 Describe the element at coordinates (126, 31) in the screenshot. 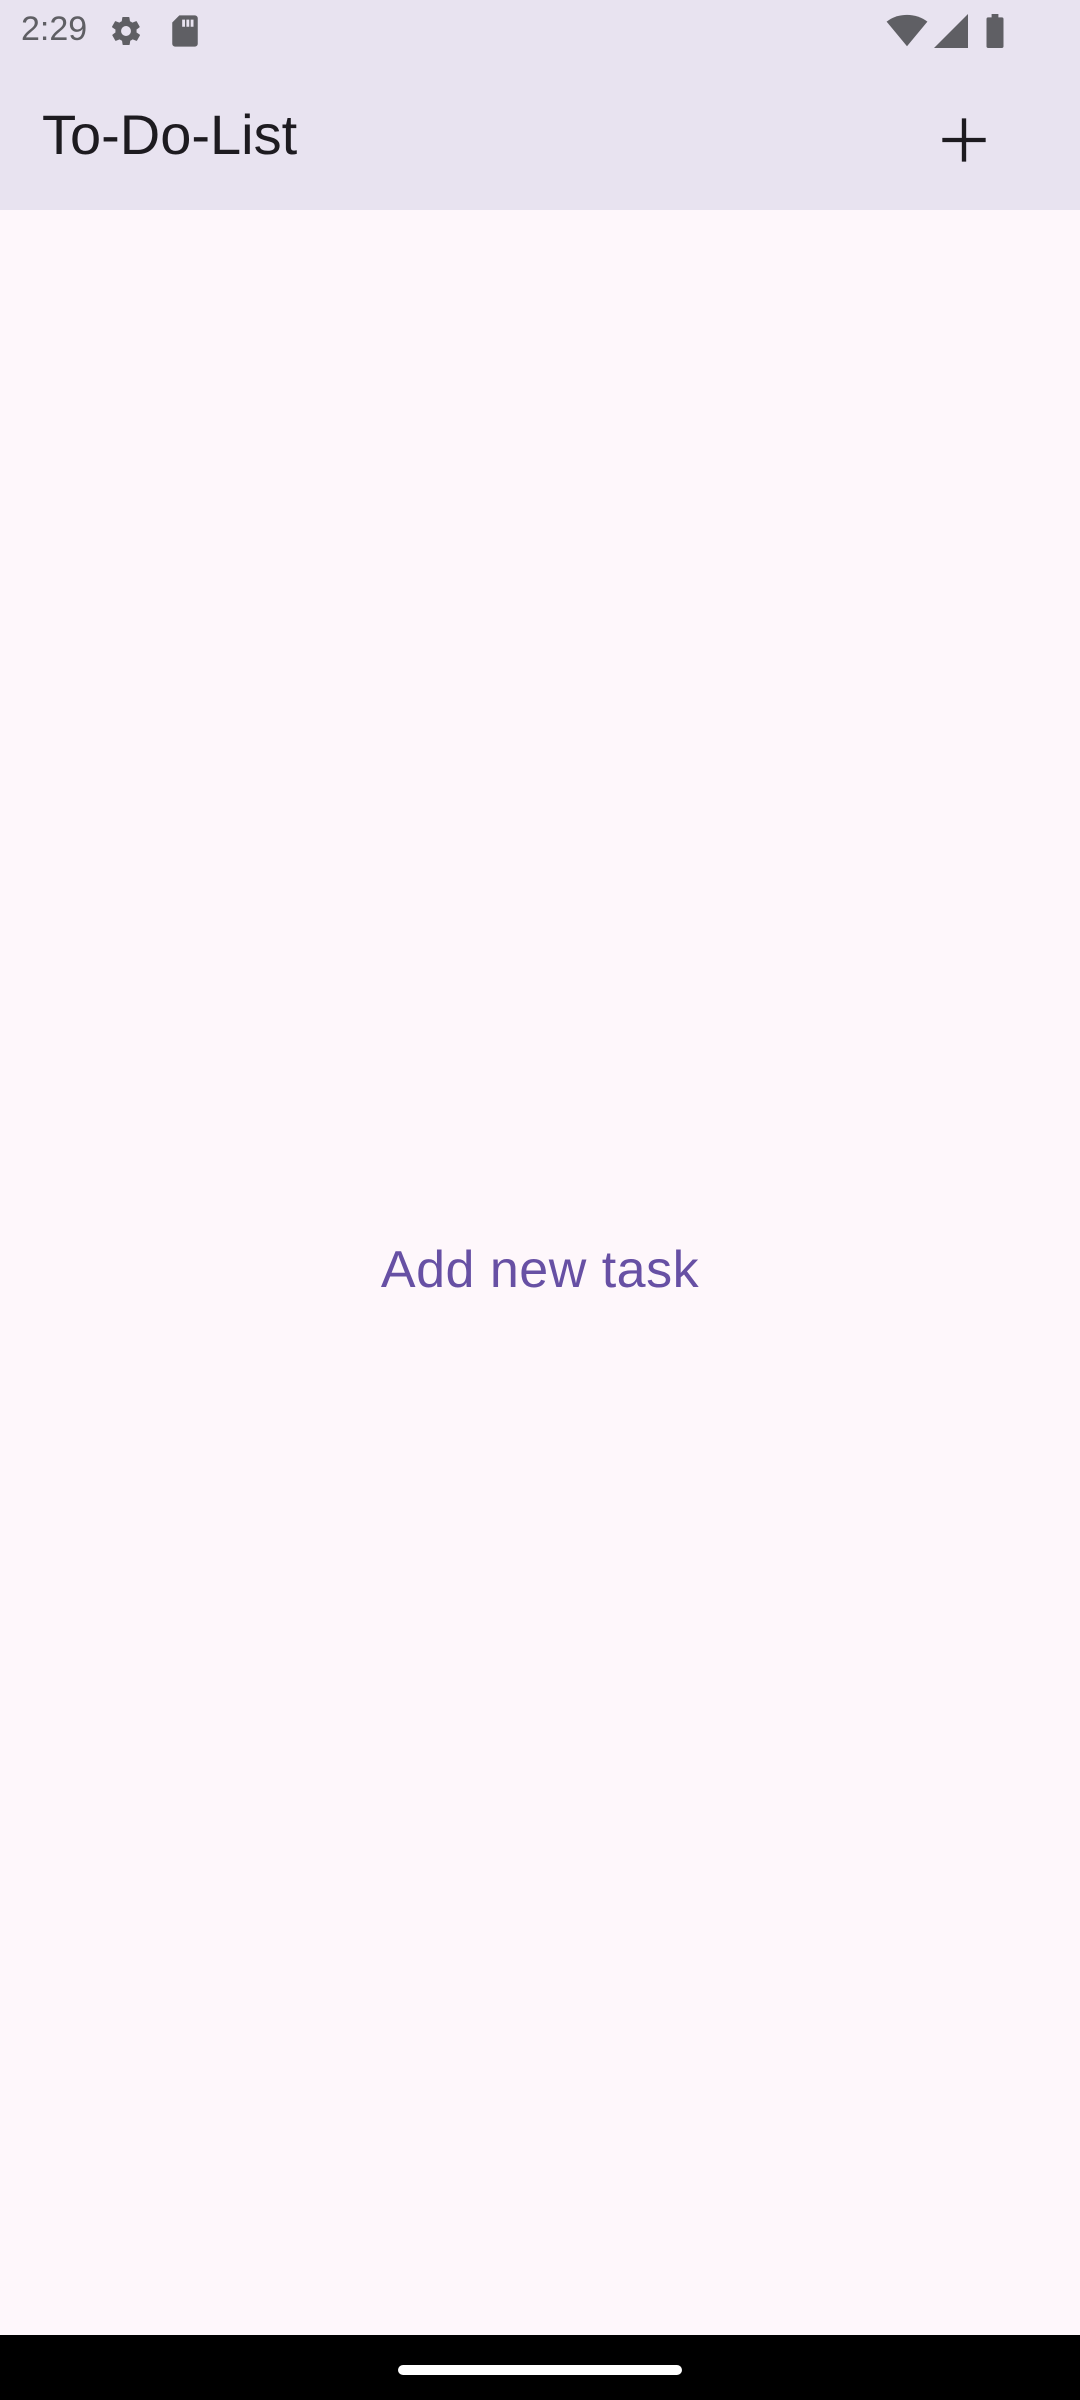

I see `gear-icon` at that location.